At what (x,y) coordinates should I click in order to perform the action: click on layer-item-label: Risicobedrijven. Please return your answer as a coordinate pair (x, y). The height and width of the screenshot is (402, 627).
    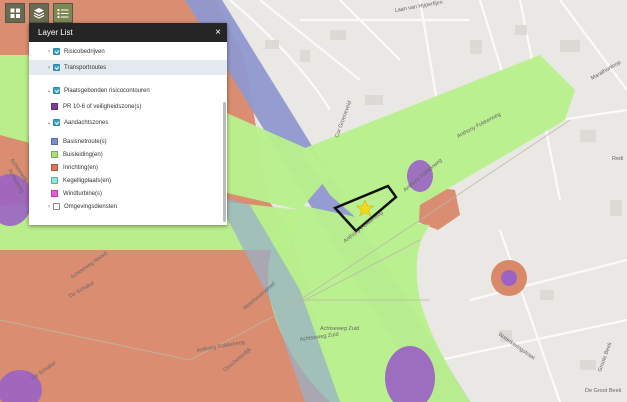
    Looking at the image, I should click on (84, 51).